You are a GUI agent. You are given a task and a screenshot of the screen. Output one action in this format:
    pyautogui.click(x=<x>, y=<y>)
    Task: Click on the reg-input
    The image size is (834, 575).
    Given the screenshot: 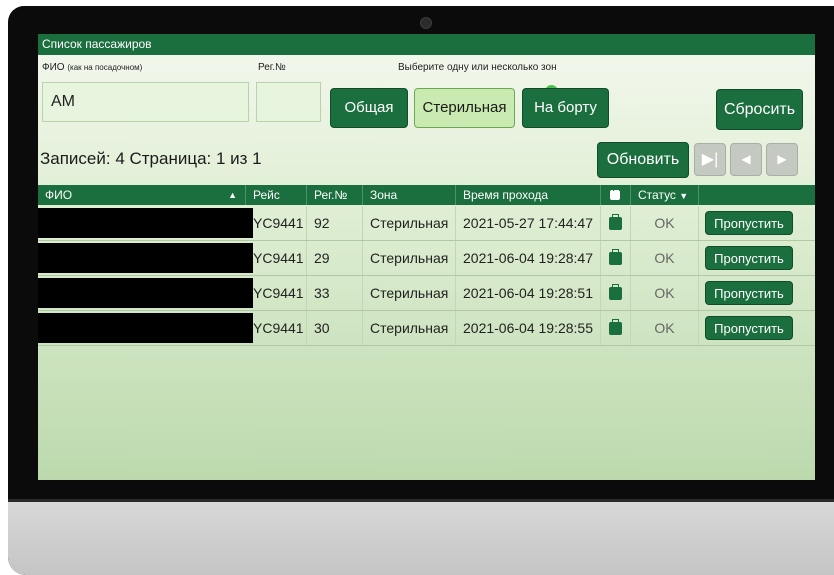 What is the action you would take?
    pyautogui.click(x=288, y=102)
    